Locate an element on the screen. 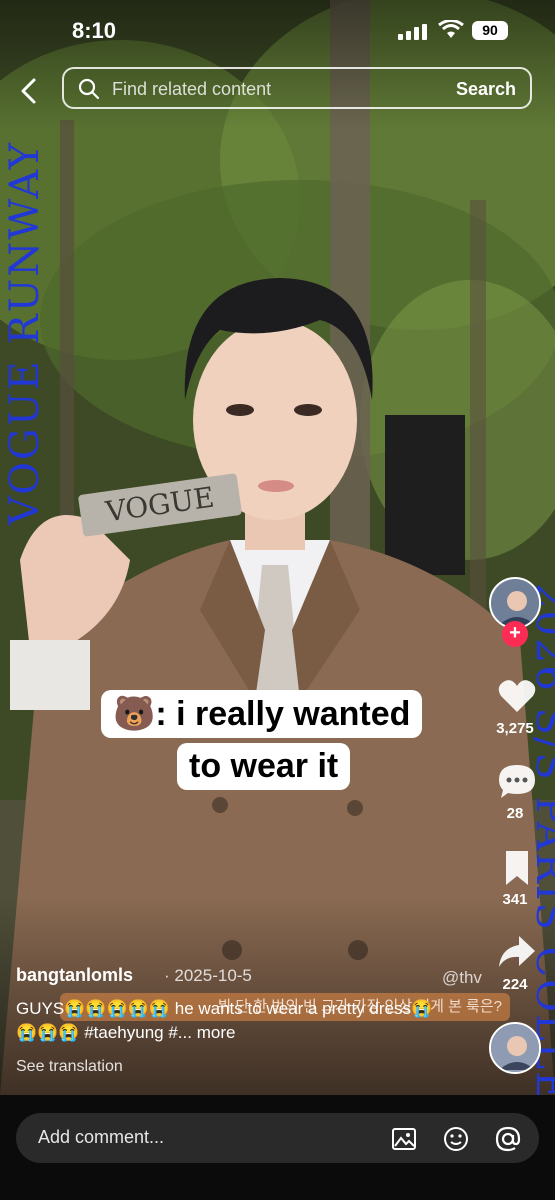  search-icon is located at coordinates (89, 89).